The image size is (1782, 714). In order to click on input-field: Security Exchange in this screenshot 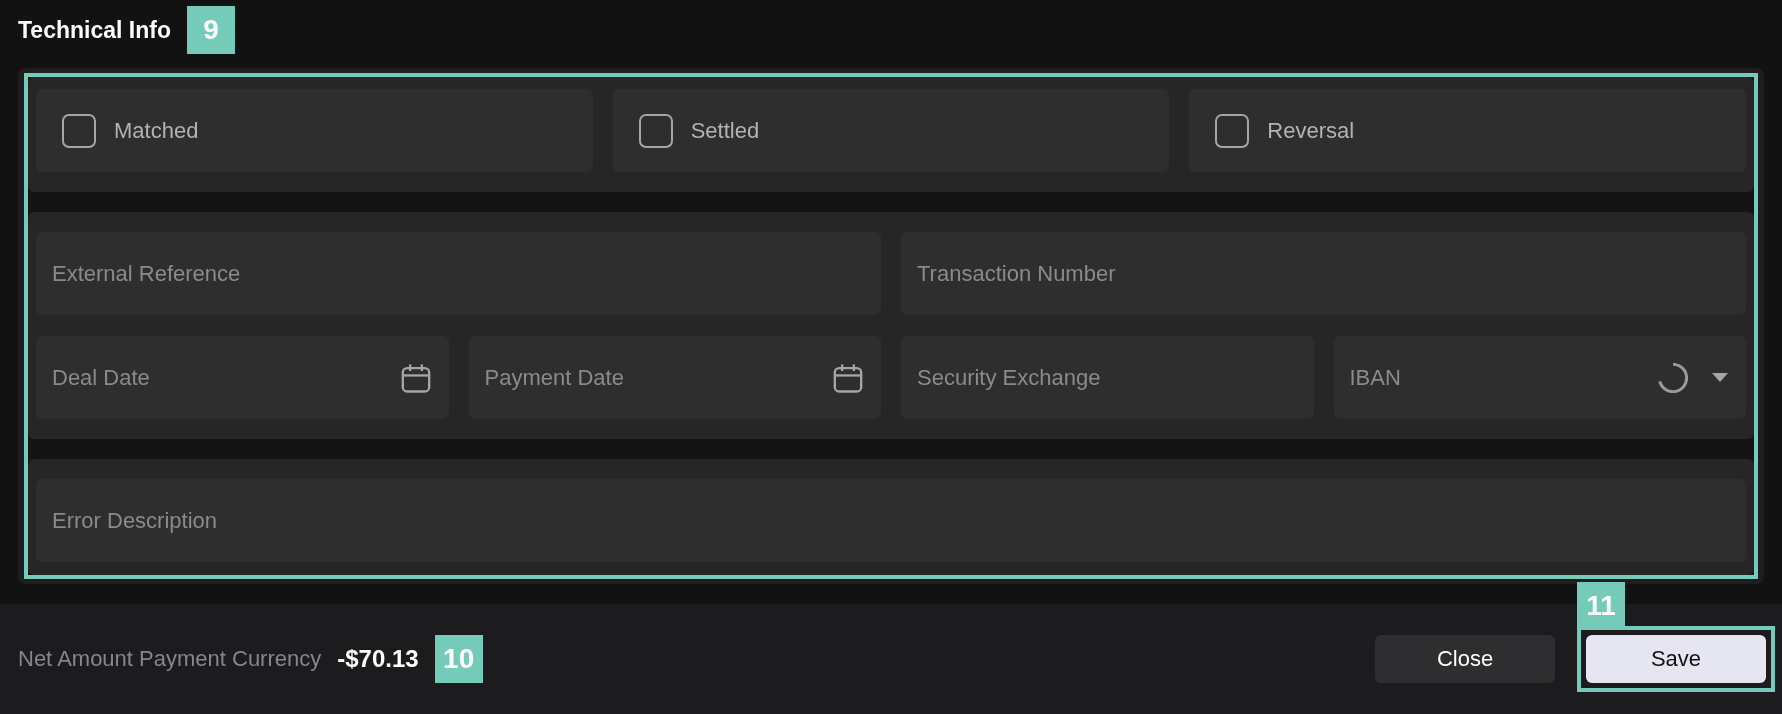, I will do `click(1107, 377)`.